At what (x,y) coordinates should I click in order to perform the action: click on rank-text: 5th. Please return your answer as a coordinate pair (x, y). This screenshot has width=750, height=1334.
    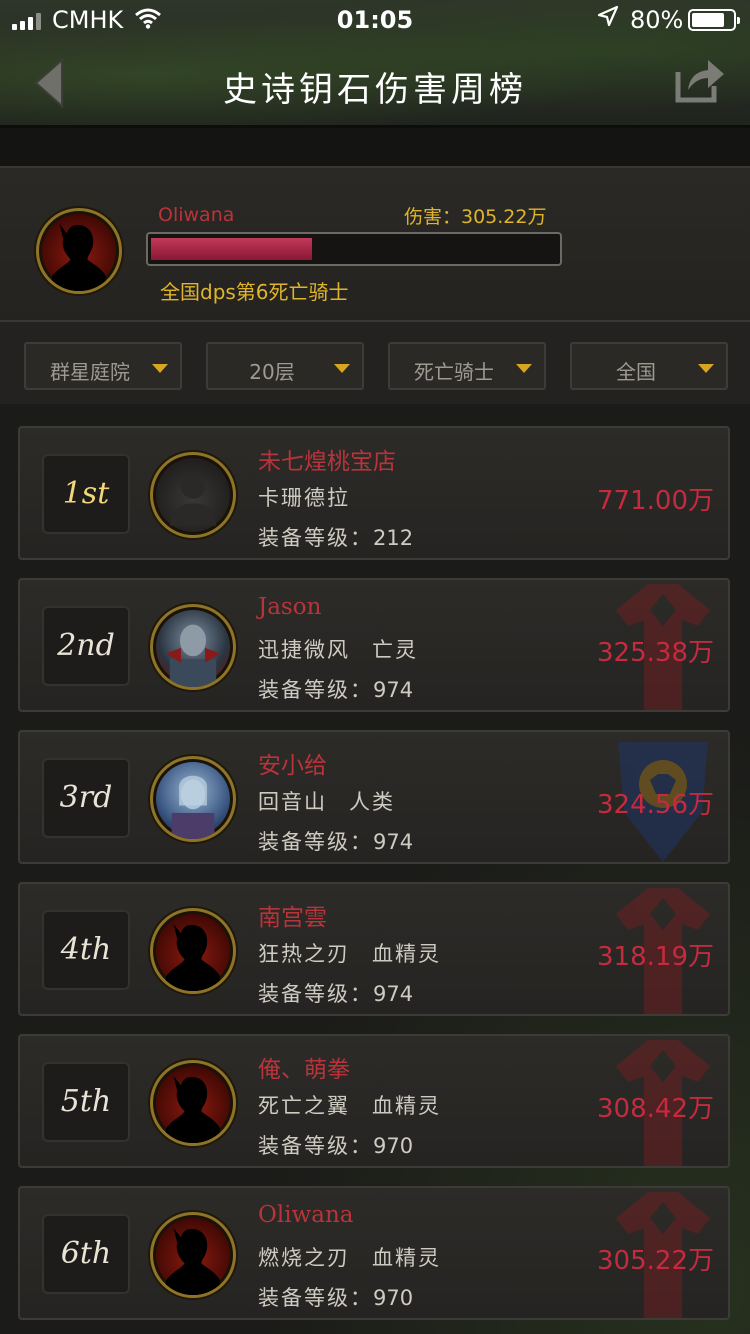
    Looking at the image, I should click on (86, 1101).